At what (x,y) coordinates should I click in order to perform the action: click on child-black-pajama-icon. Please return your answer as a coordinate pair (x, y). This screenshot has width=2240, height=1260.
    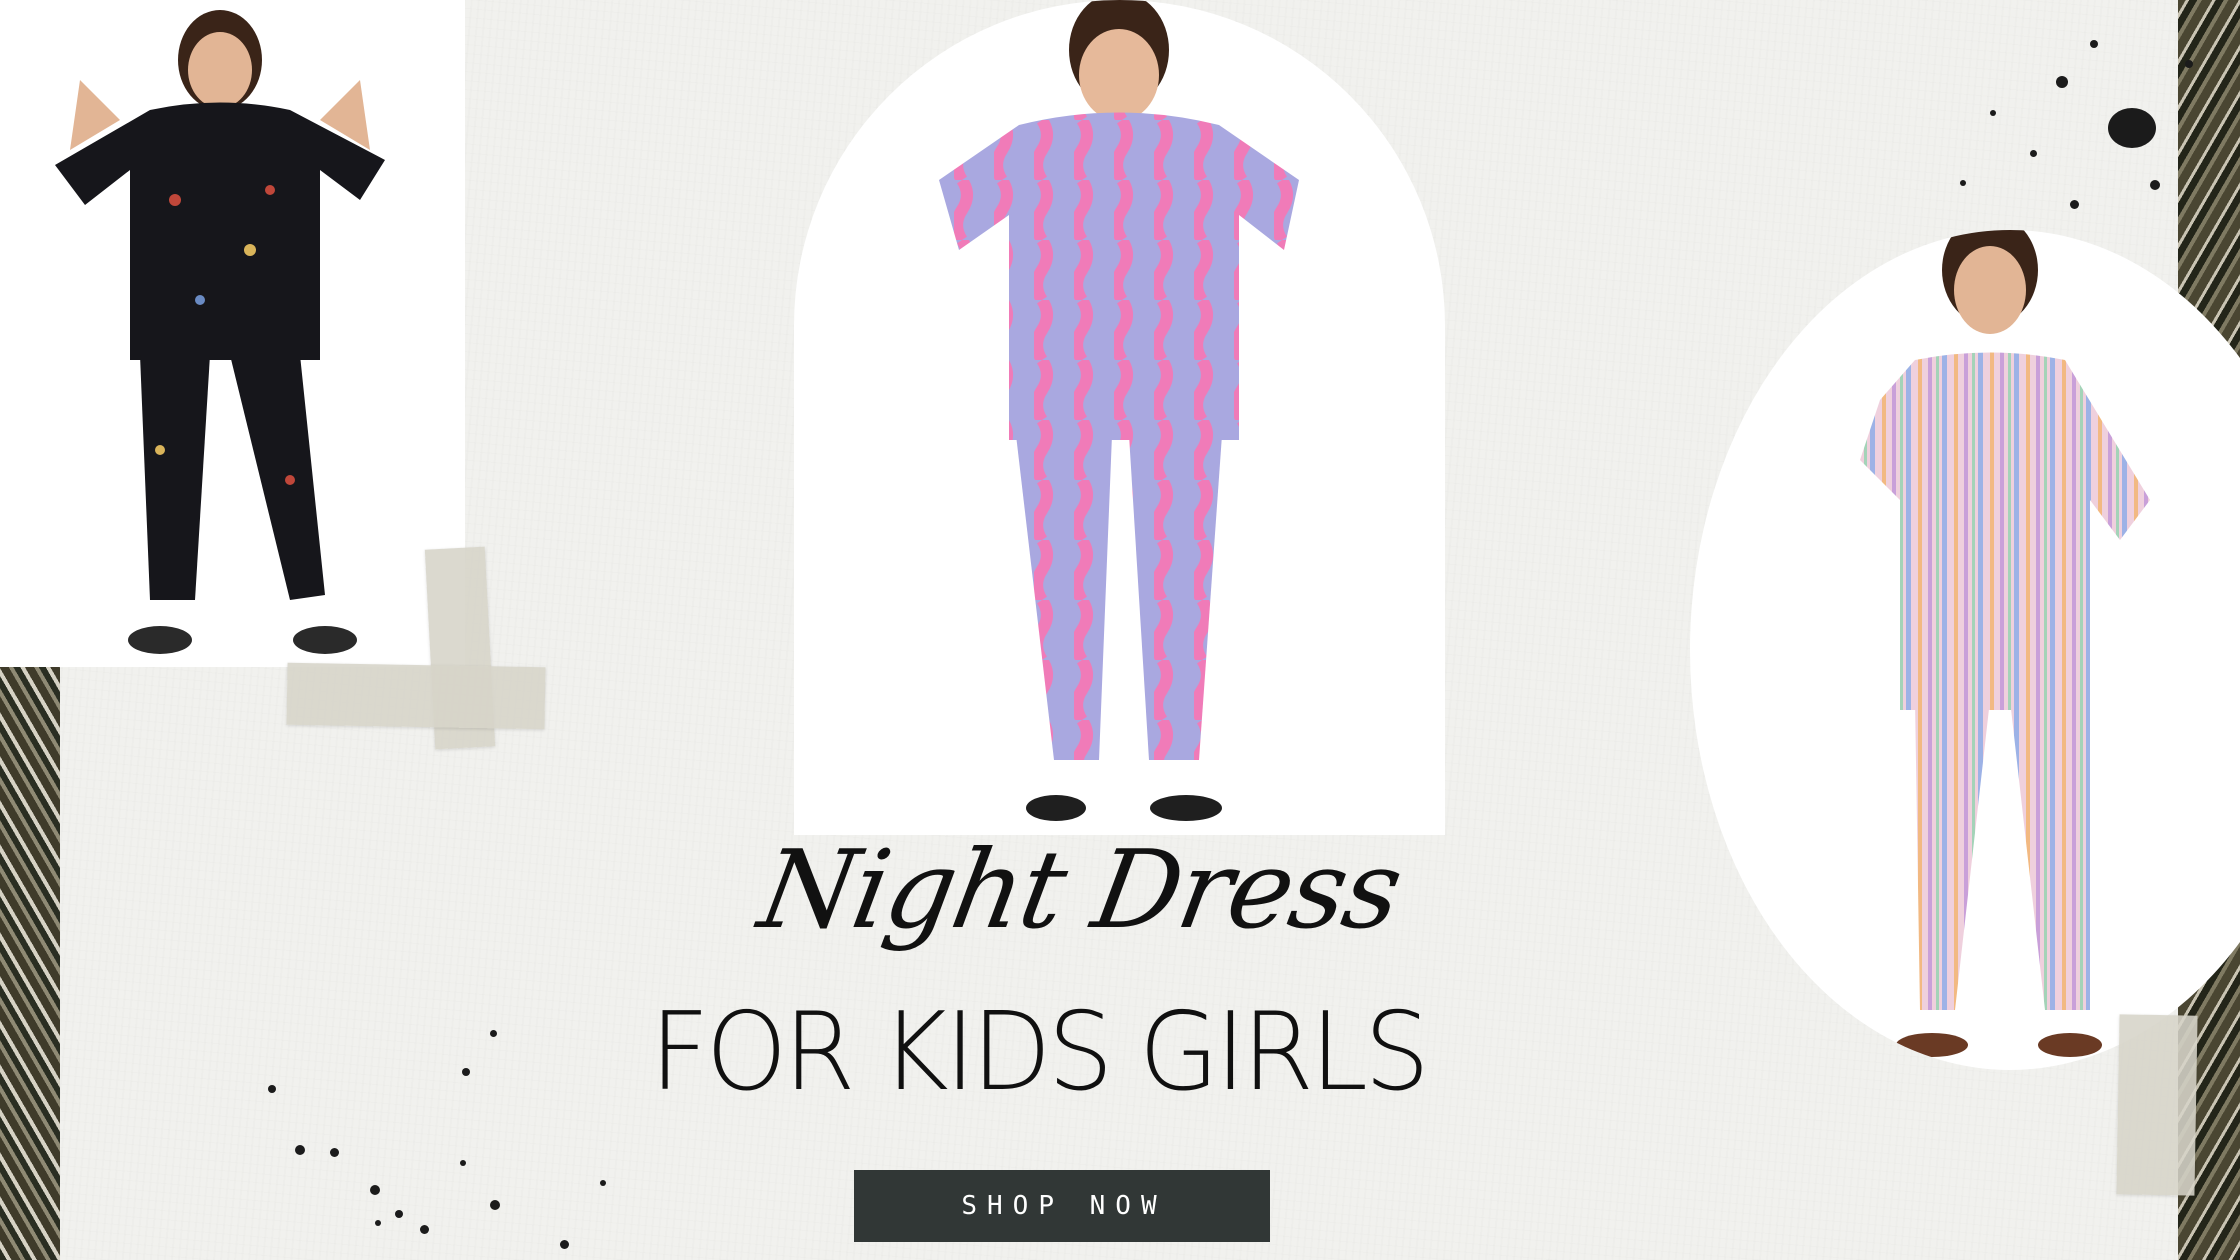
    Looking at the image, I should click on (220, 332).